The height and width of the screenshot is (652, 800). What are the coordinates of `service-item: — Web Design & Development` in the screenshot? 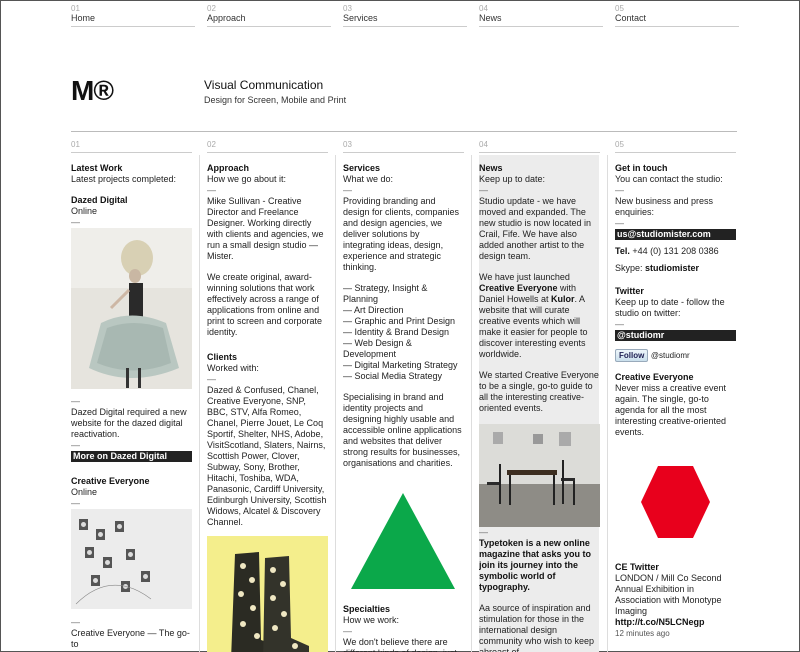 It's located at (377, 348).